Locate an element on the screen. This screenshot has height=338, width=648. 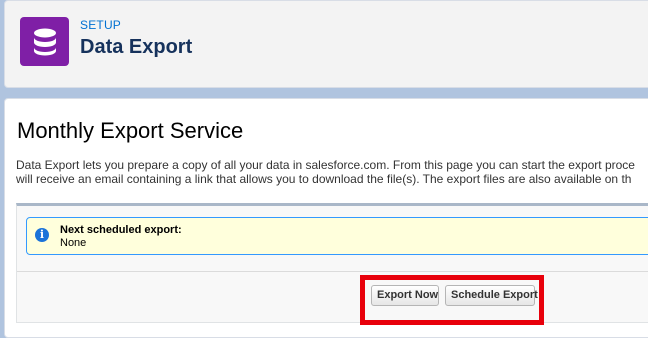
page-title: Monthly Export Service is located at coordinates (130, 130).